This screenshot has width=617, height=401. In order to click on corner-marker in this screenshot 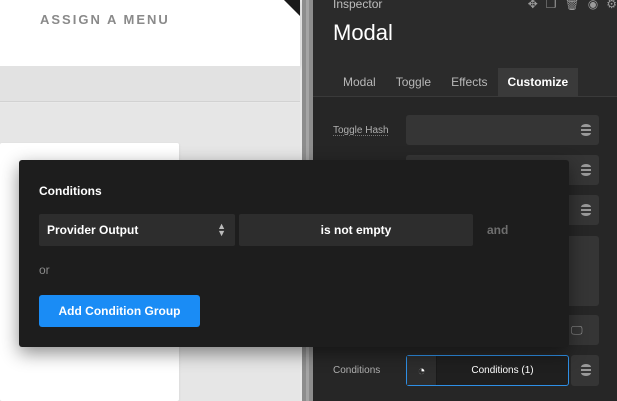, I will do `click(292, 8)`.